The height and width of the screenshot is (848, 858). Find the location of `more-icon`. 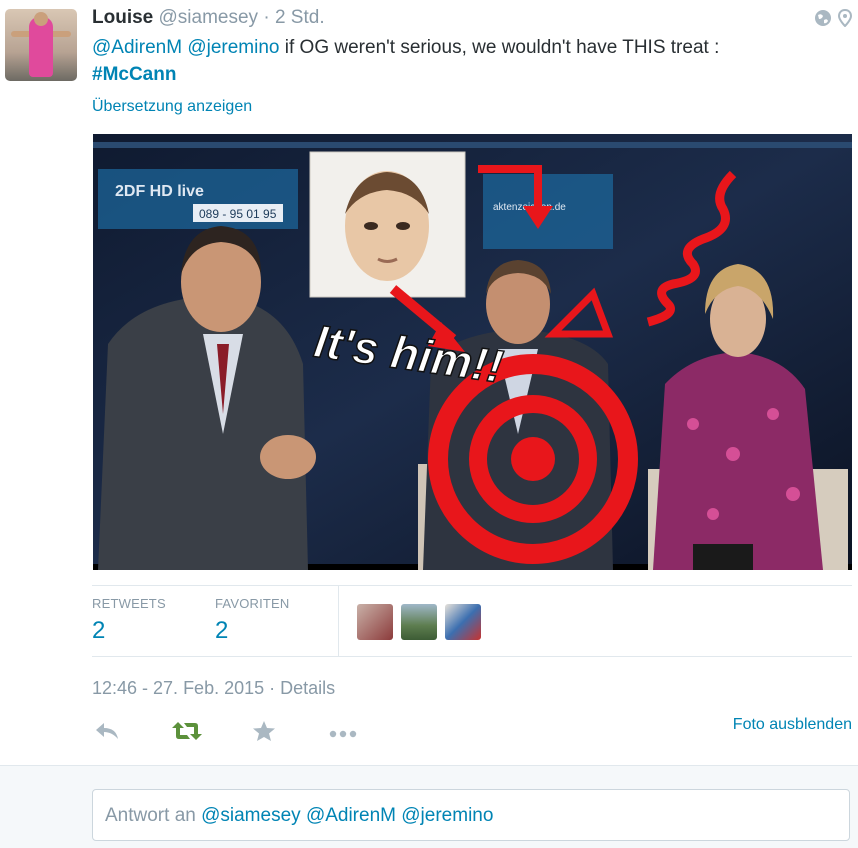

more-icon is located at coordinates (343, 734).